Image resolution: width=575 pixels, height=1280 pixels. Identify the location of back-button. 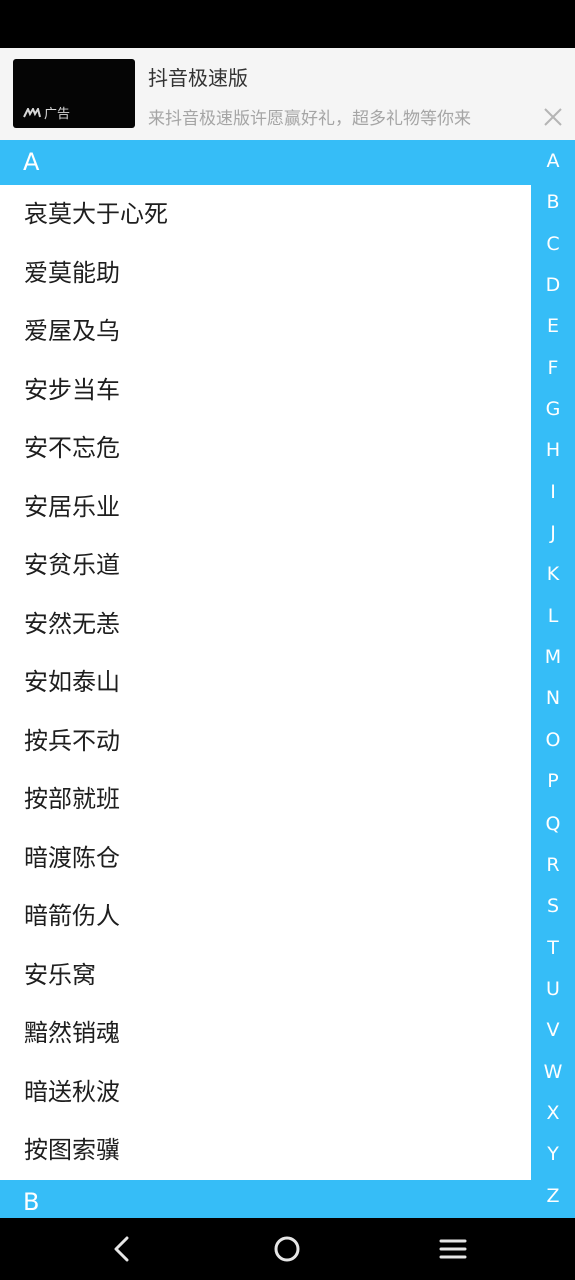
(122, 1249).